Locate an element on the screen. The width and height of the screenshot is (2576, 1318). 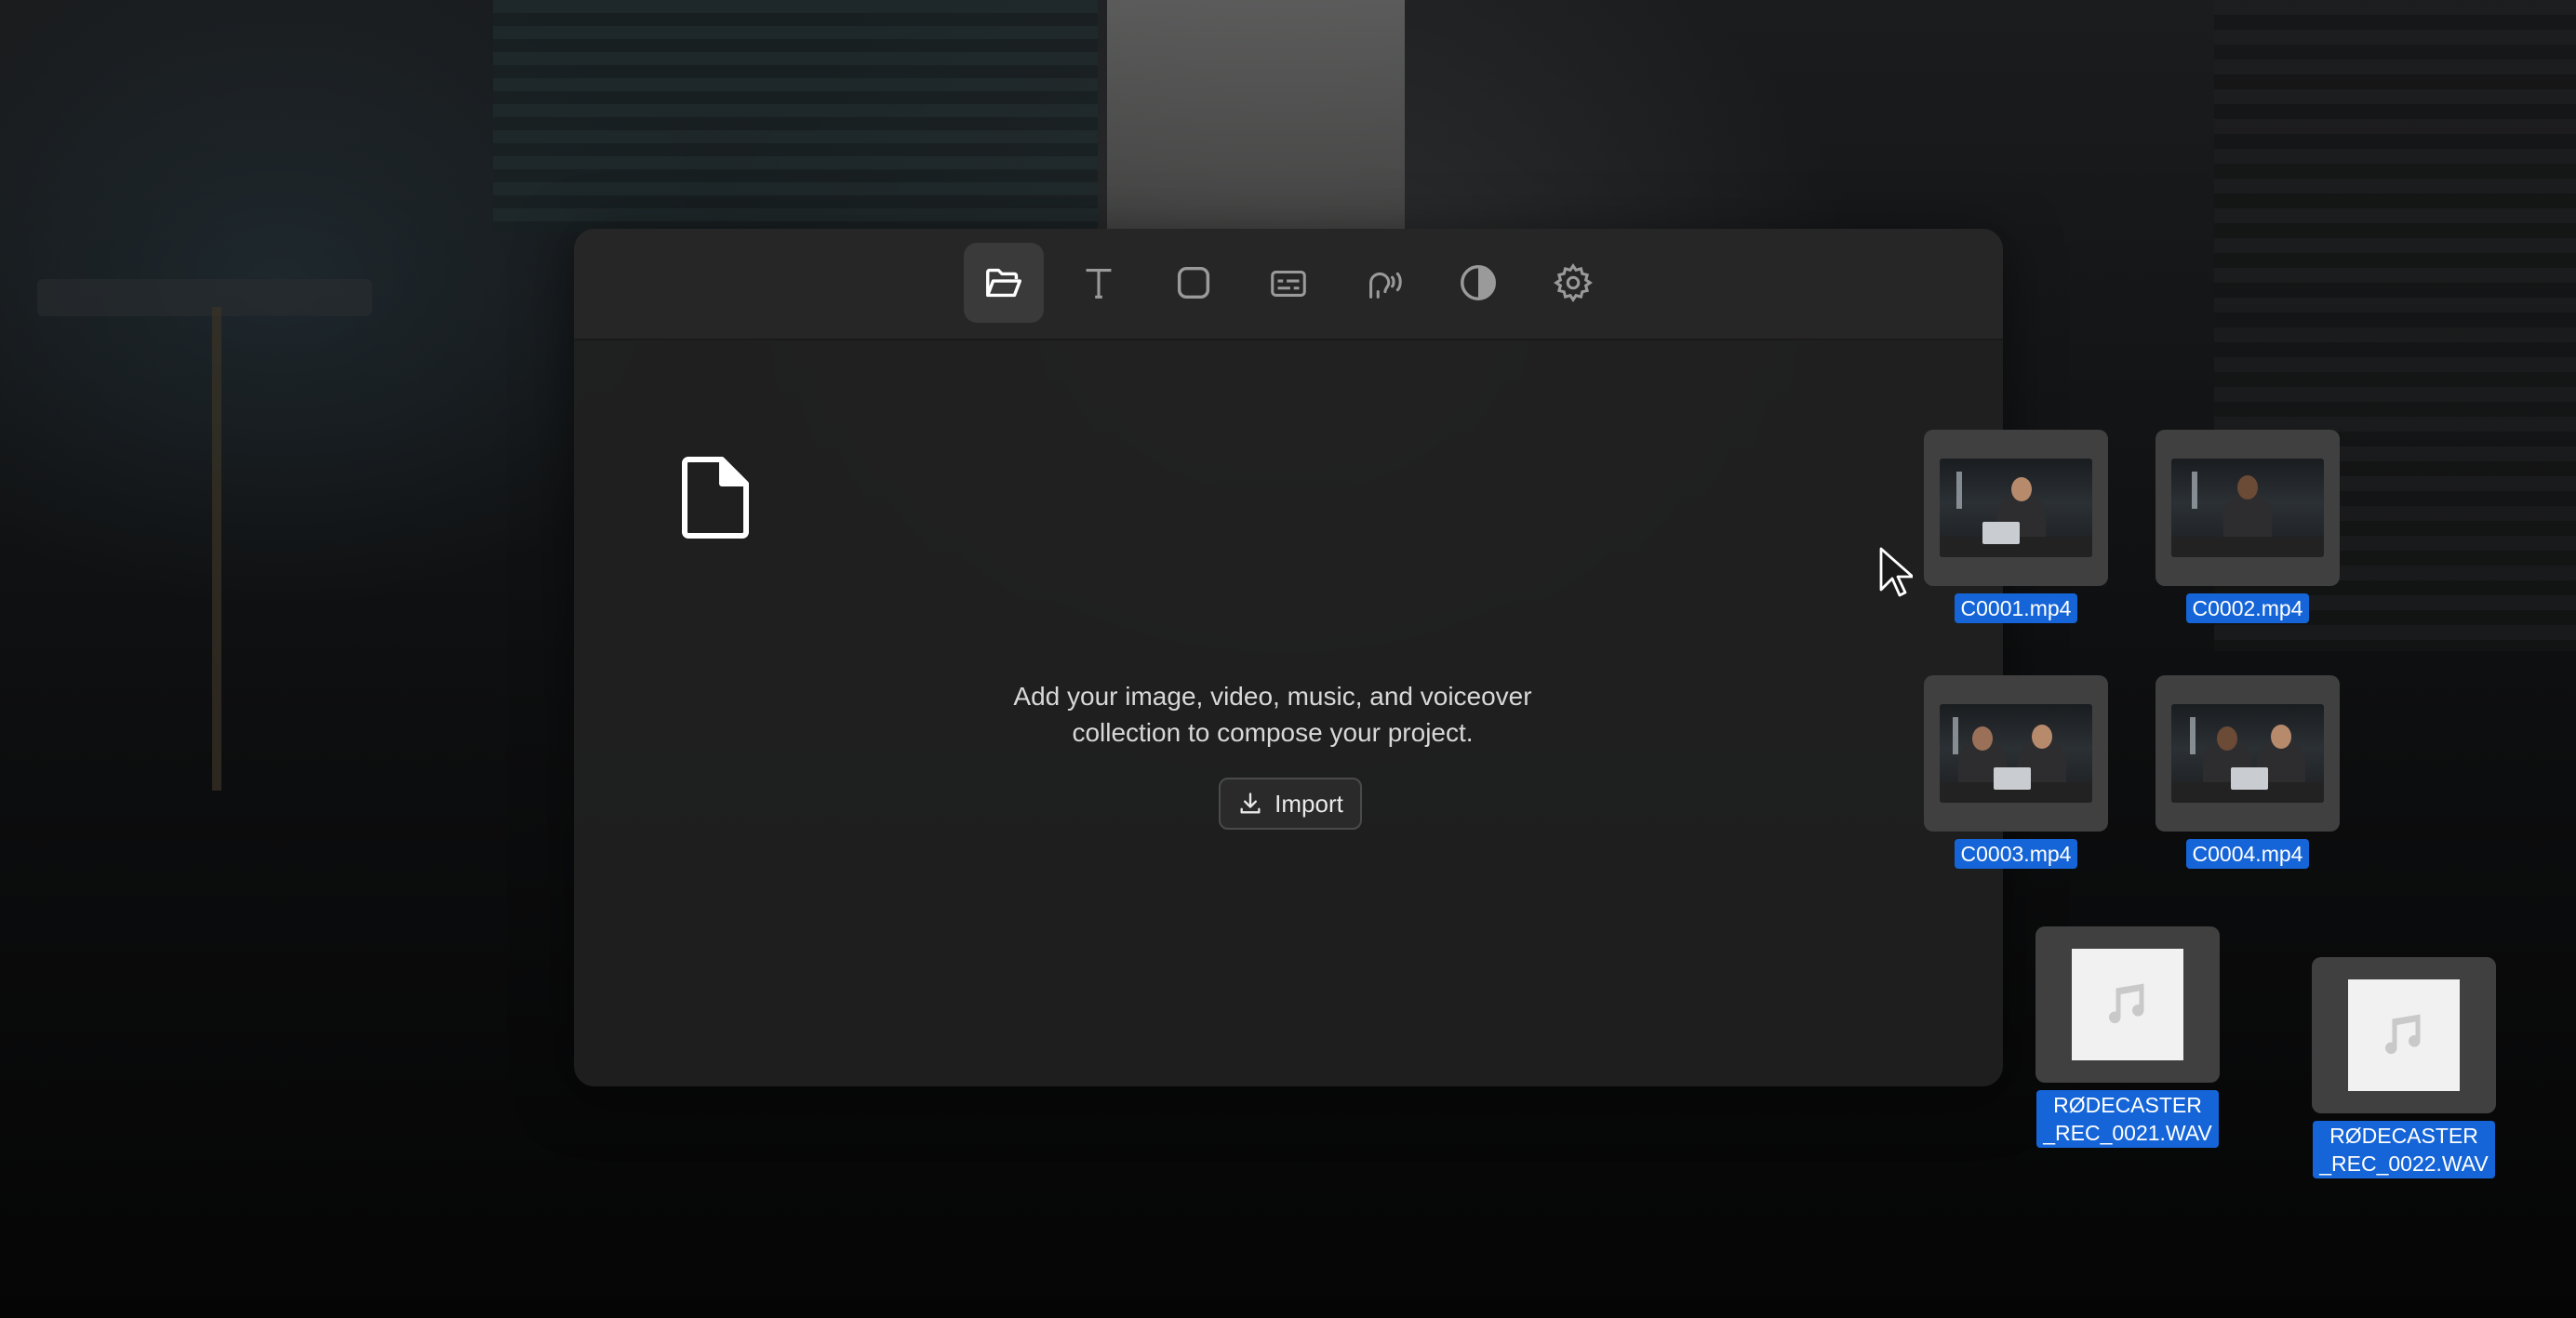
background-shelf is located at coordinates (204, 297).